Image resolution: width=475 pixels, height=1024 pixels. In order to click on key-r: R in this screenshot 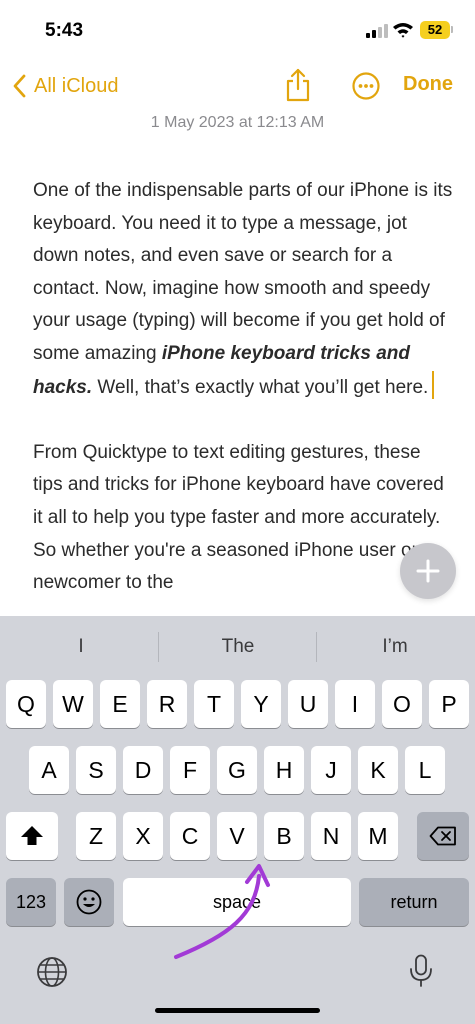, I will do `click(167, 704)`.